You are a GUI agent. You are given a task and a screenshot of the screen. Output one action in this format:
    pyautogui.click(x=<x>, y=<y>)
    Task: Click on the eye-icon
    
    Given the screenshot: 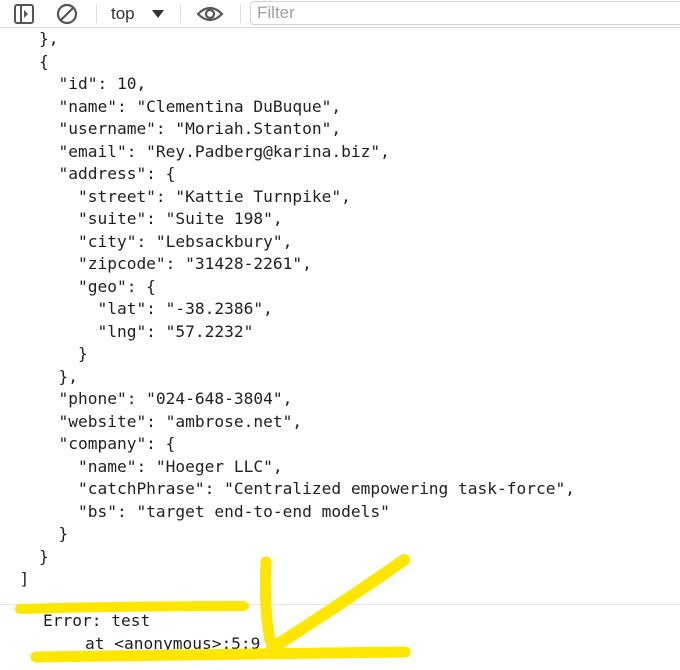 What is the action you would take?
    pyautogui.click(x=210, y=13)
    